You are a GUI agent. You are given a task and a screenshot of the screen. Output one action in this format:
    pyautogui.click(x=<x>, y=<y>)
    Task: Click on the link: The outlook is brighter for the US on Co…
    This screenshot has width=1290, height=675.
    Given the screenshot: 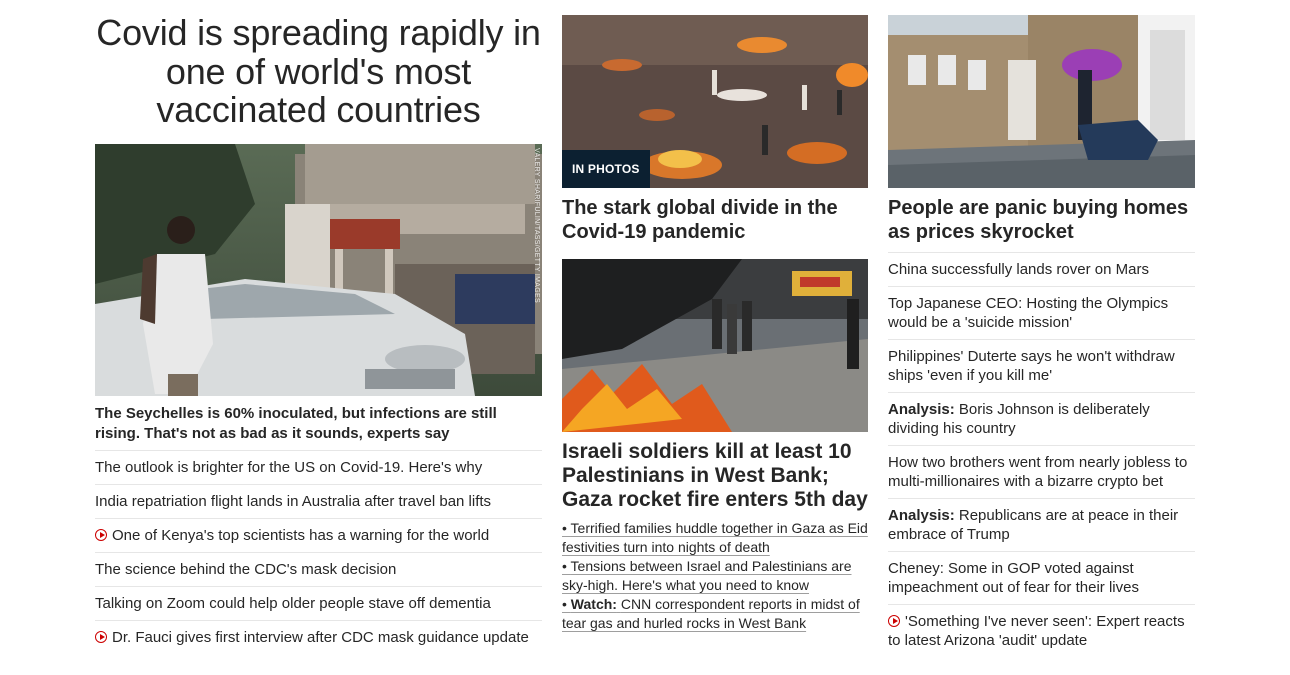 What is the action you would take?
    pyautogui.click(x=288, y=467)
    